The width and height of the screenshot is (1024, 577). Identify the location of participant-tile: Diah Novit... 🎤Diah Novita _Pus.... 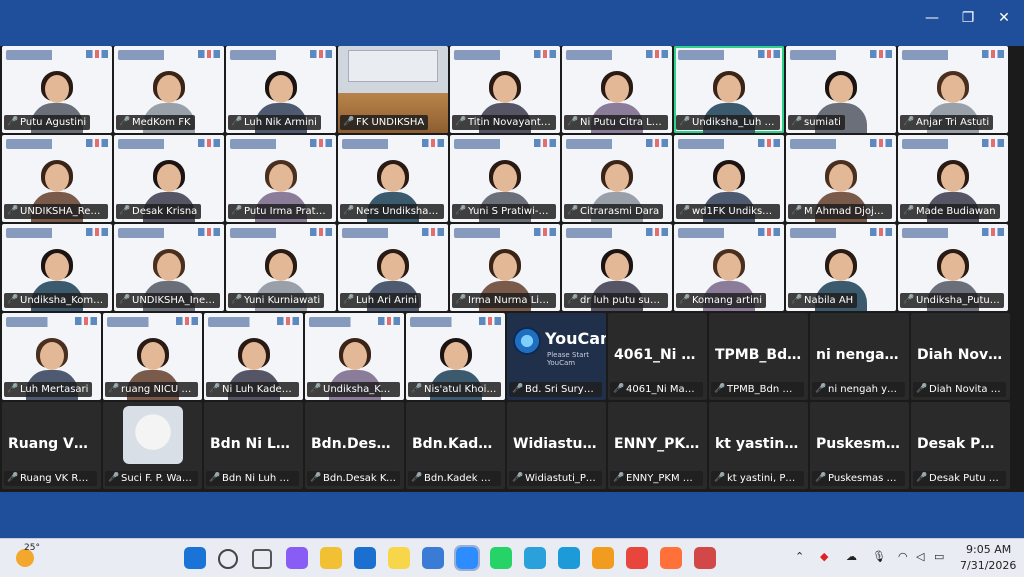
(960, 356).